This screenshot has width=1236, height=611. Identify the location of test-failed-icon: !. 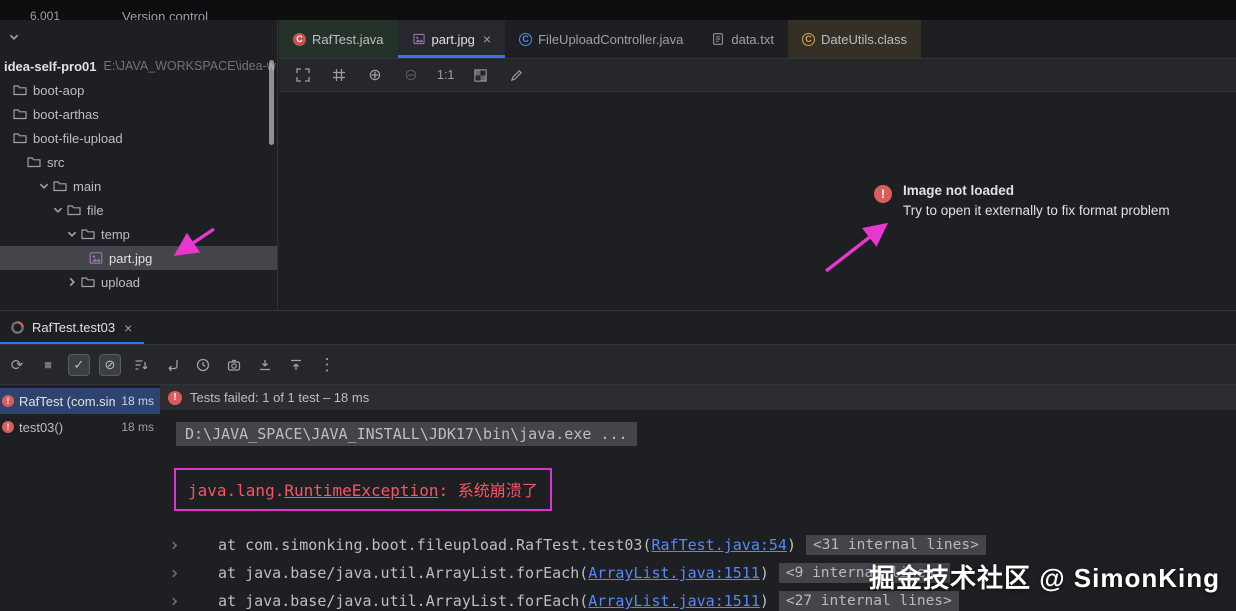
(8, 401).